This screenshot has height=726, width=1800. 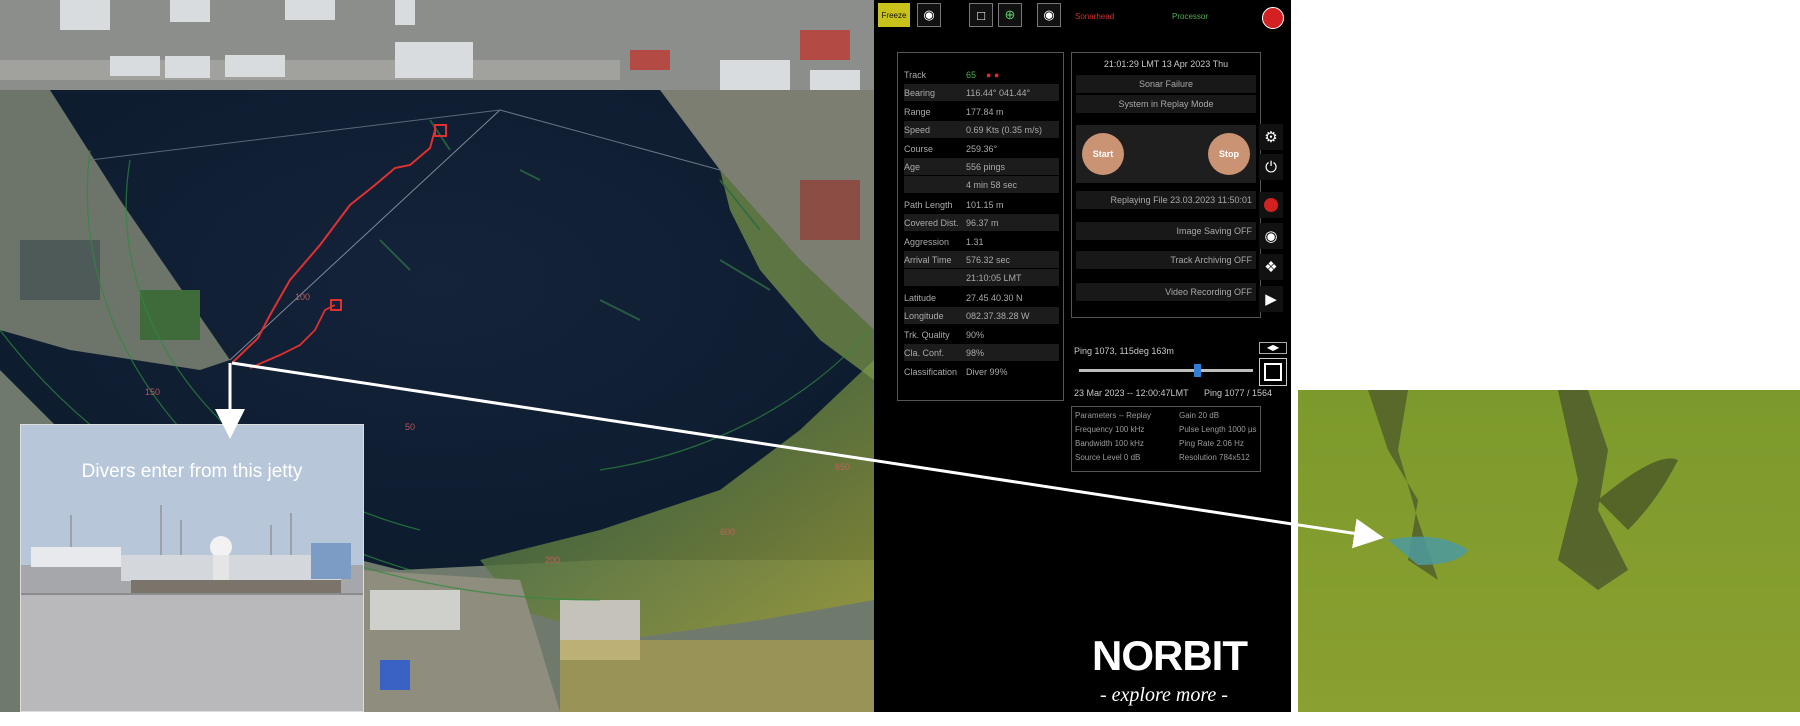 I want to click on age-time-row: 4 min 58 sec, so click(x=981, y=184).